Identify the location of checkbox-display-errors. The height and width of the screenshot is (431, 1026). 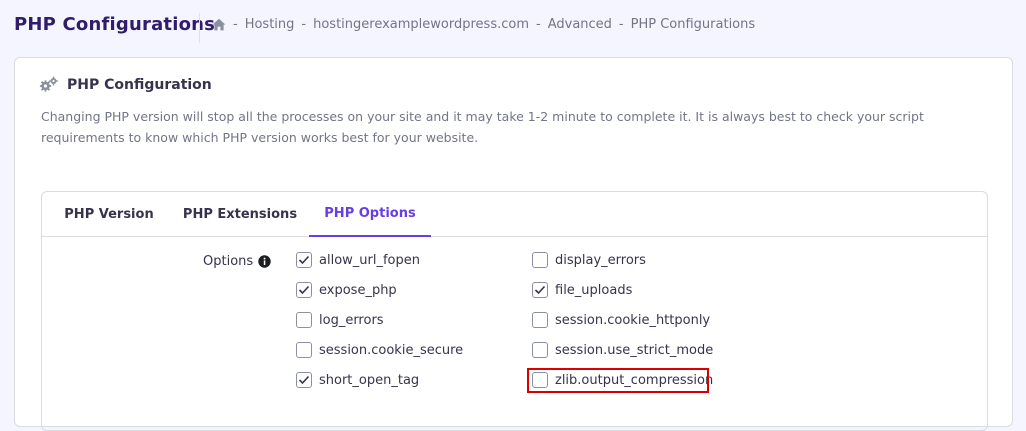
(540, 260).